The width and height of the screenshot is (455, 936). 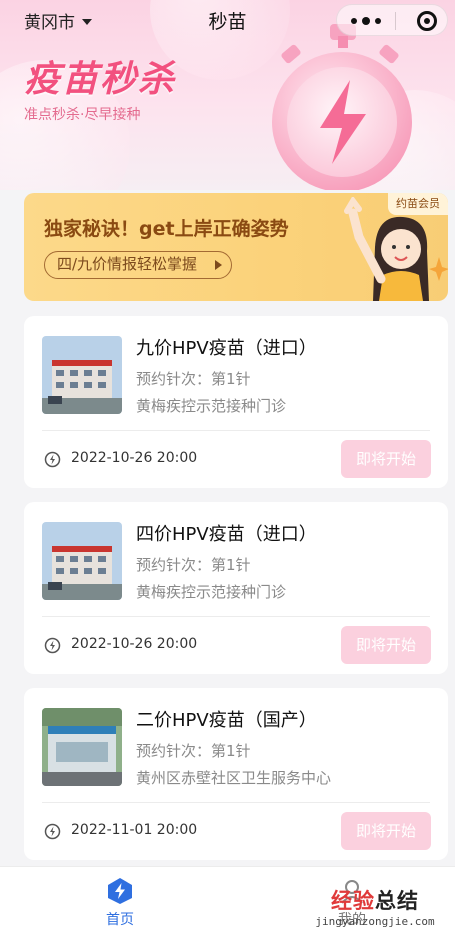 I want to click on more-dots-icon, so click(x=366, y=21).